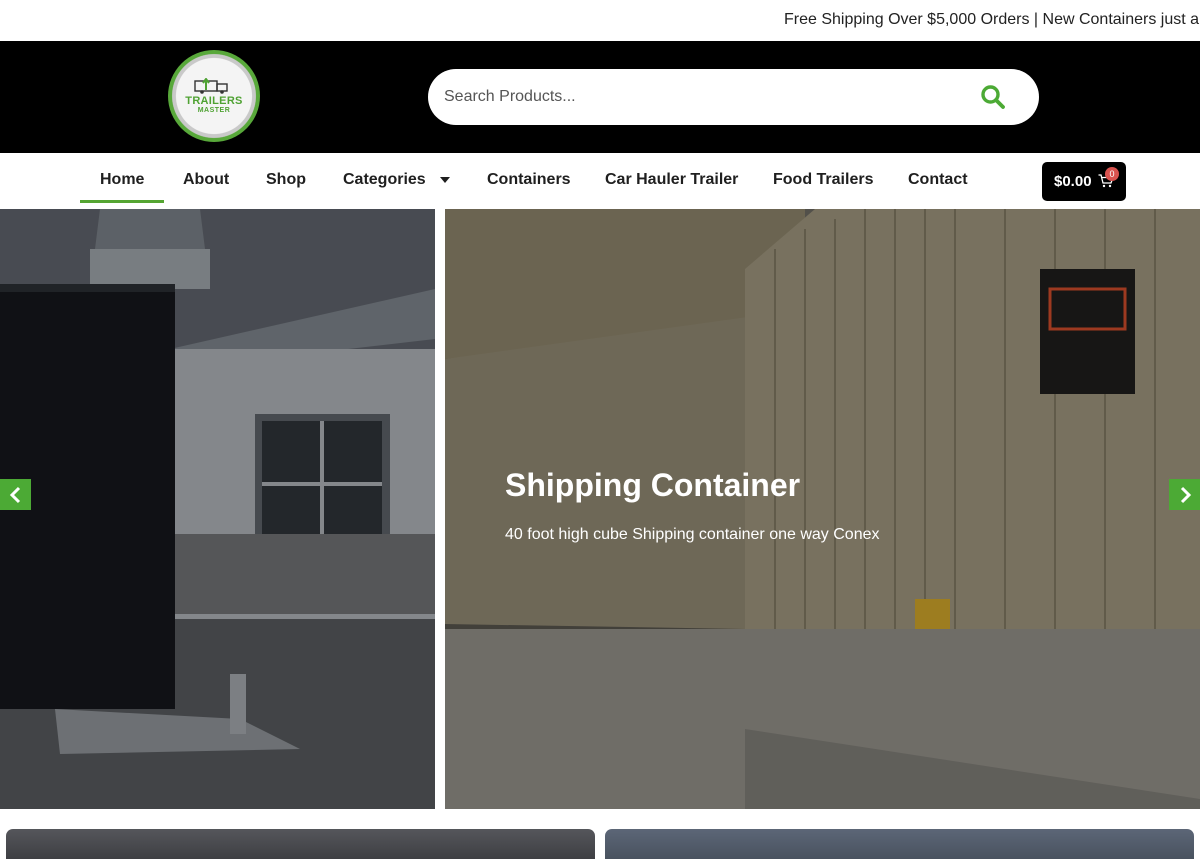  I want to click on site-header: TRAILERS MASTER, so click(600, 97).